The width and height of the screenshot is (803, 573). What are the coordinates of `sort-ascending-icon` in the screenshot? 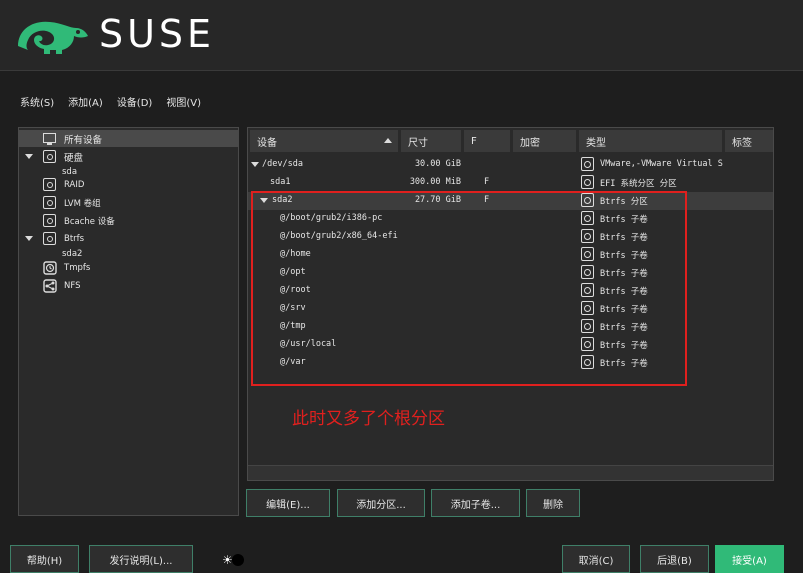 It's located at (388, 140).